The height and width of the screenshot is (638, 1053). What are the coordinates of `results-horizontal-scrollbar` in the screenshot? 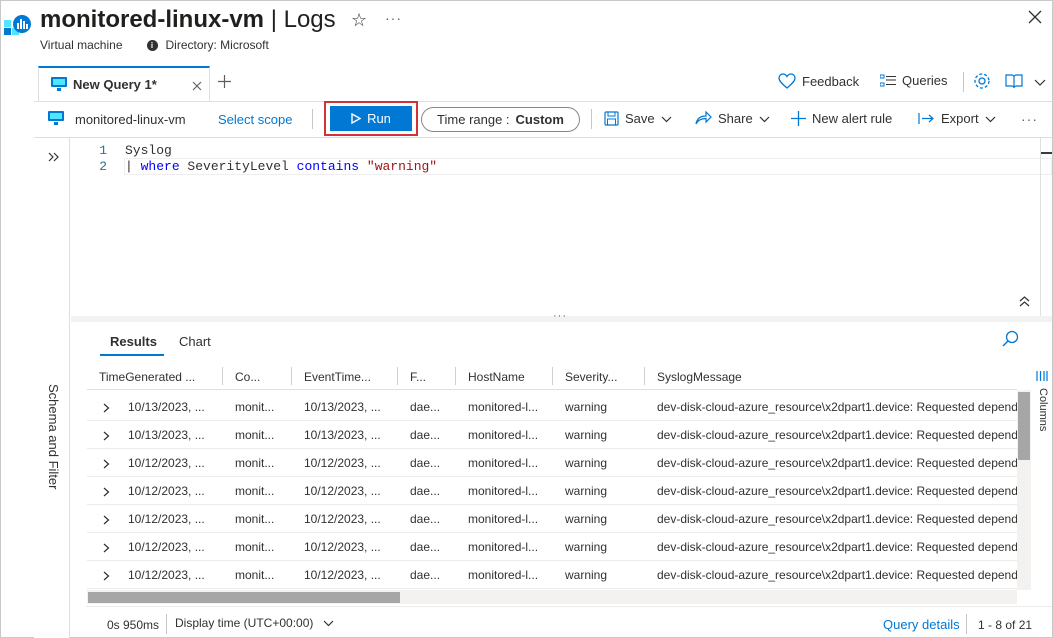 It's located at (552, 597).